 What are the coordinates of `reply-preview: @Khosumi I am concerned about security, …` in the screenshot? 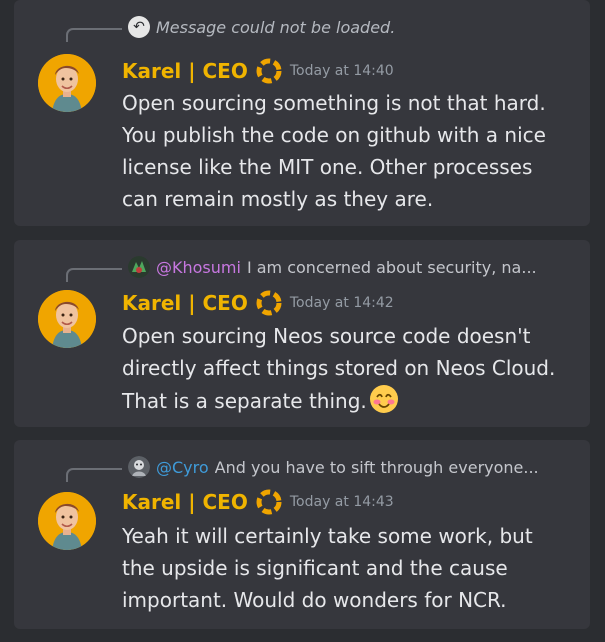 It's located at (321, 267).